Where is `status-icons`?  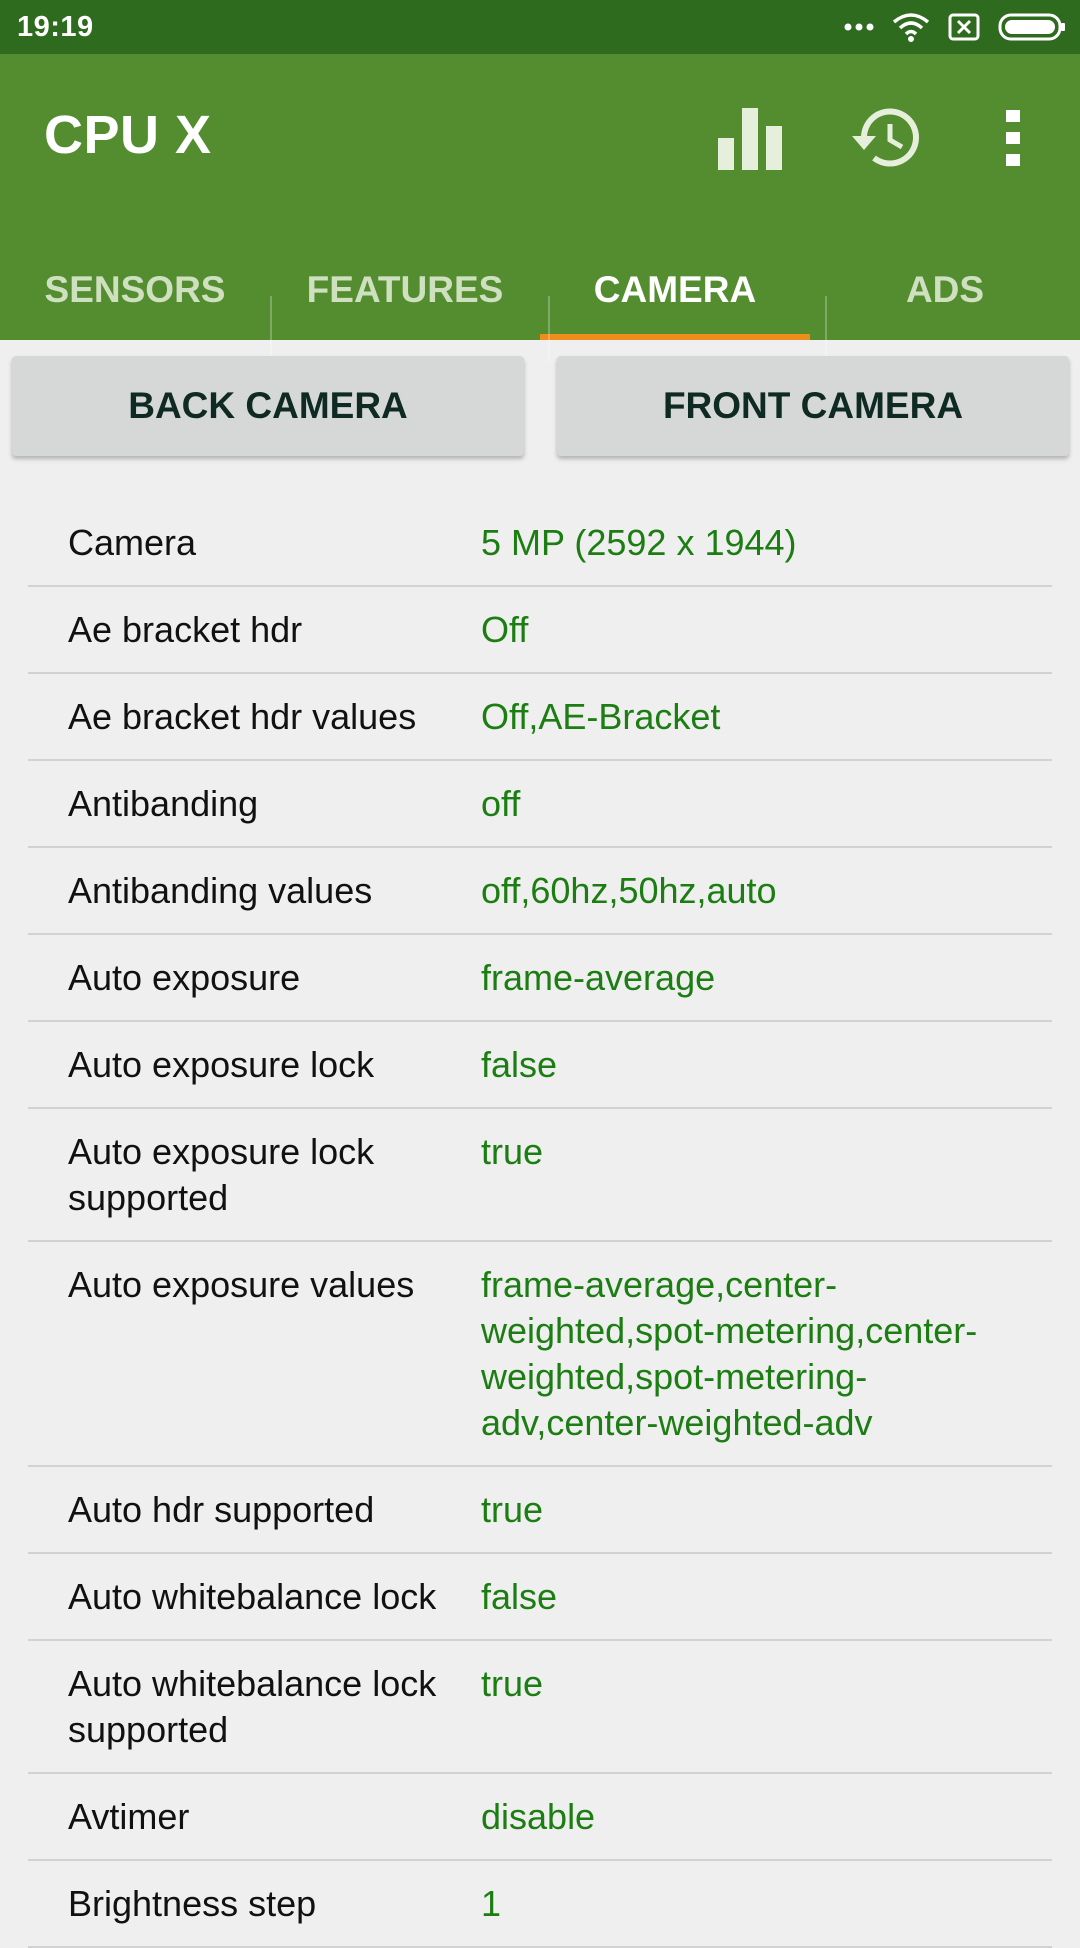 status-icons is located at coordinates (955, 27).